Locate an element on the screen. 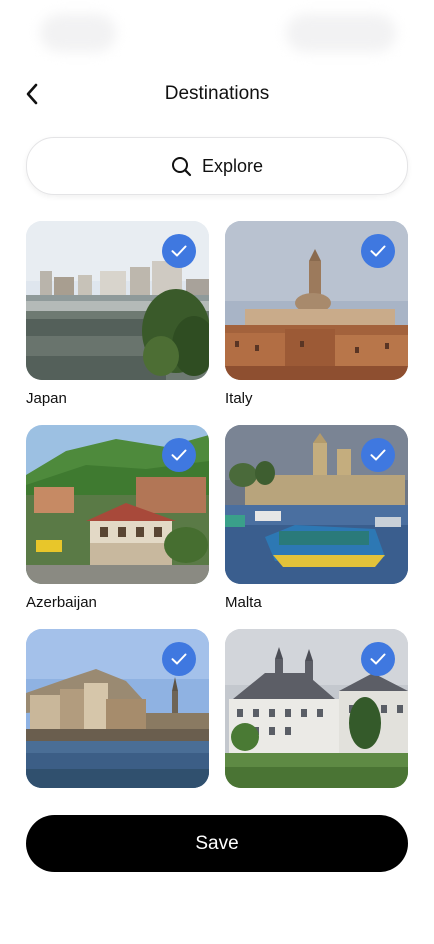  destination-label: Japan is located at coordinates (46, 398).